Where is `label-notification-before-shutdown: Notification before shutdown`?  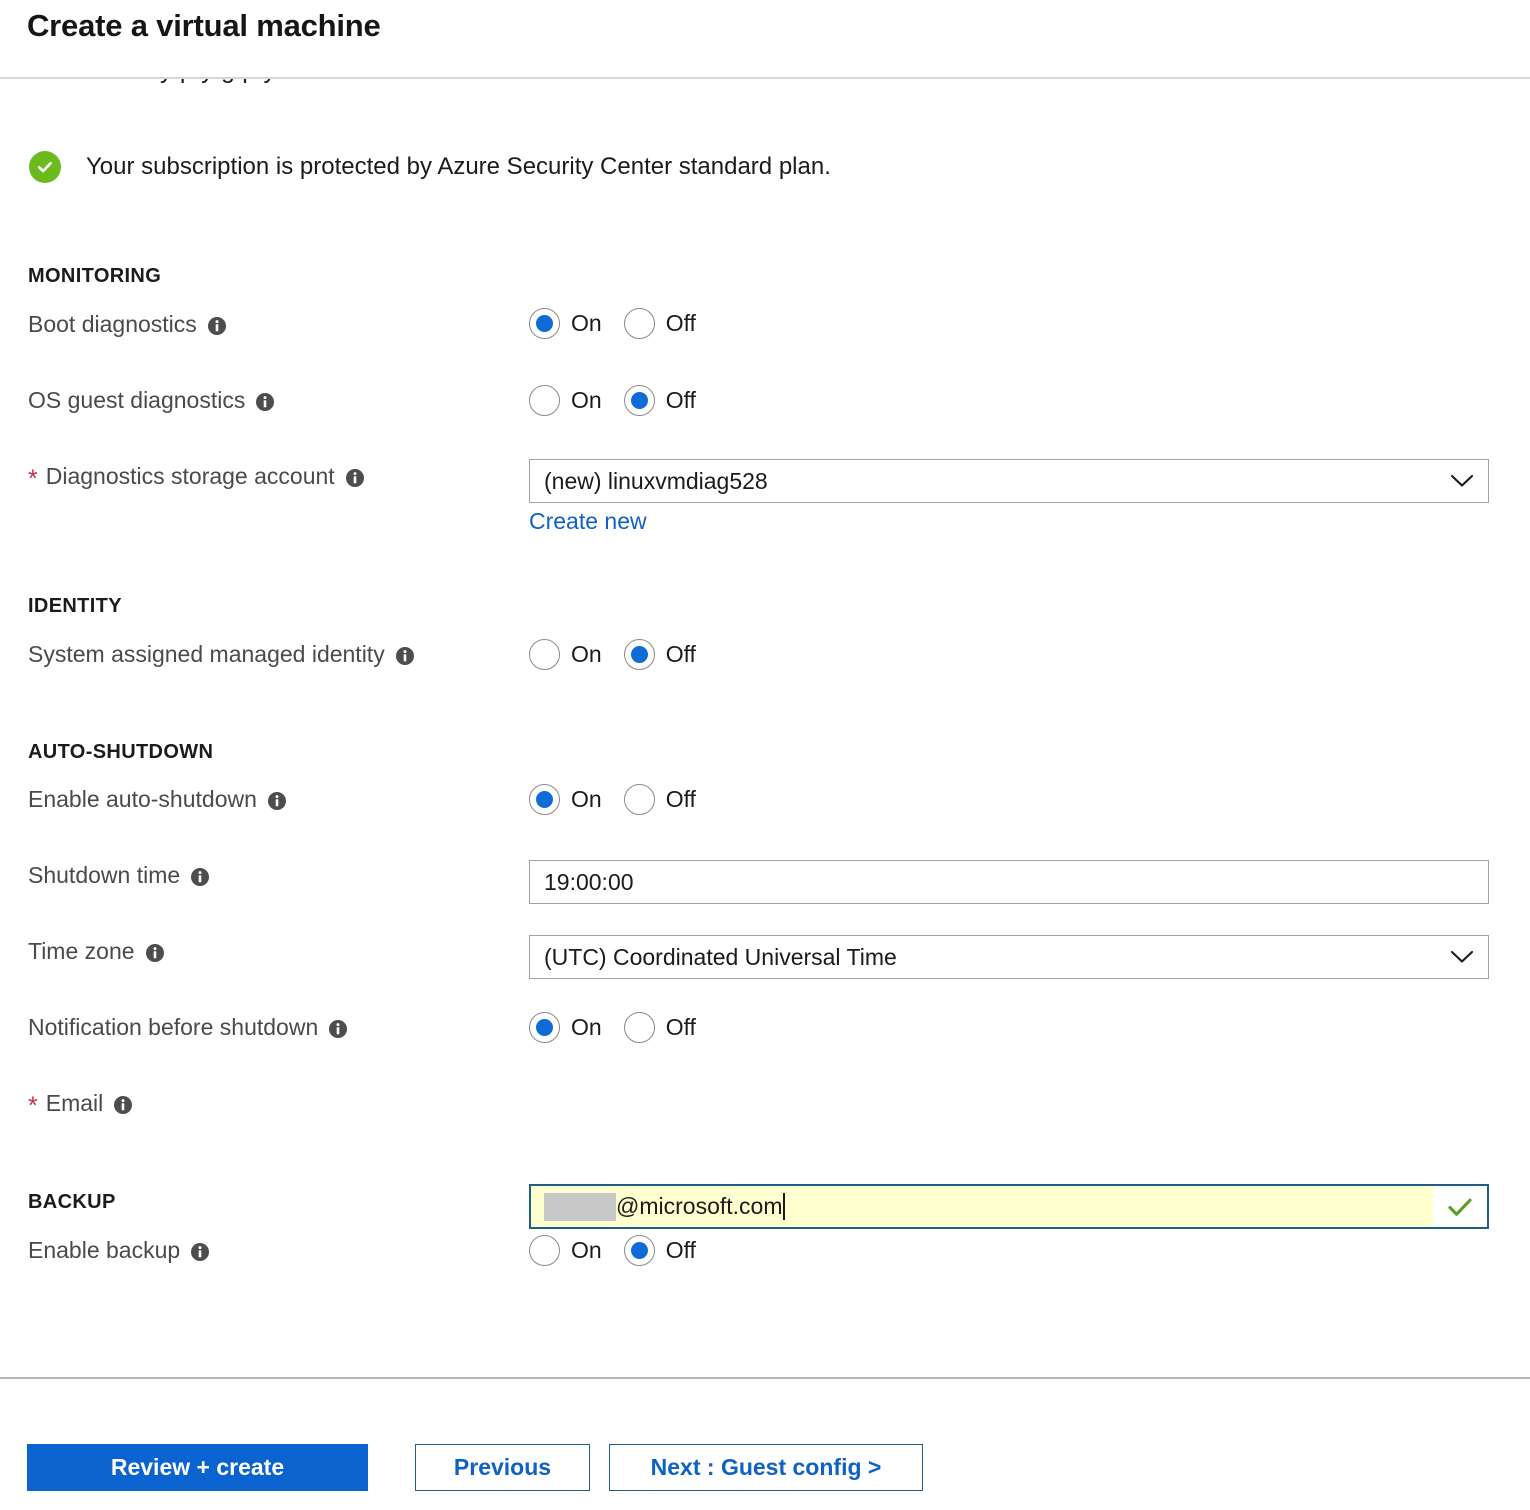
label-notification-before-shutdown: Notification before shutdown is located at coordinates (188, 1027).